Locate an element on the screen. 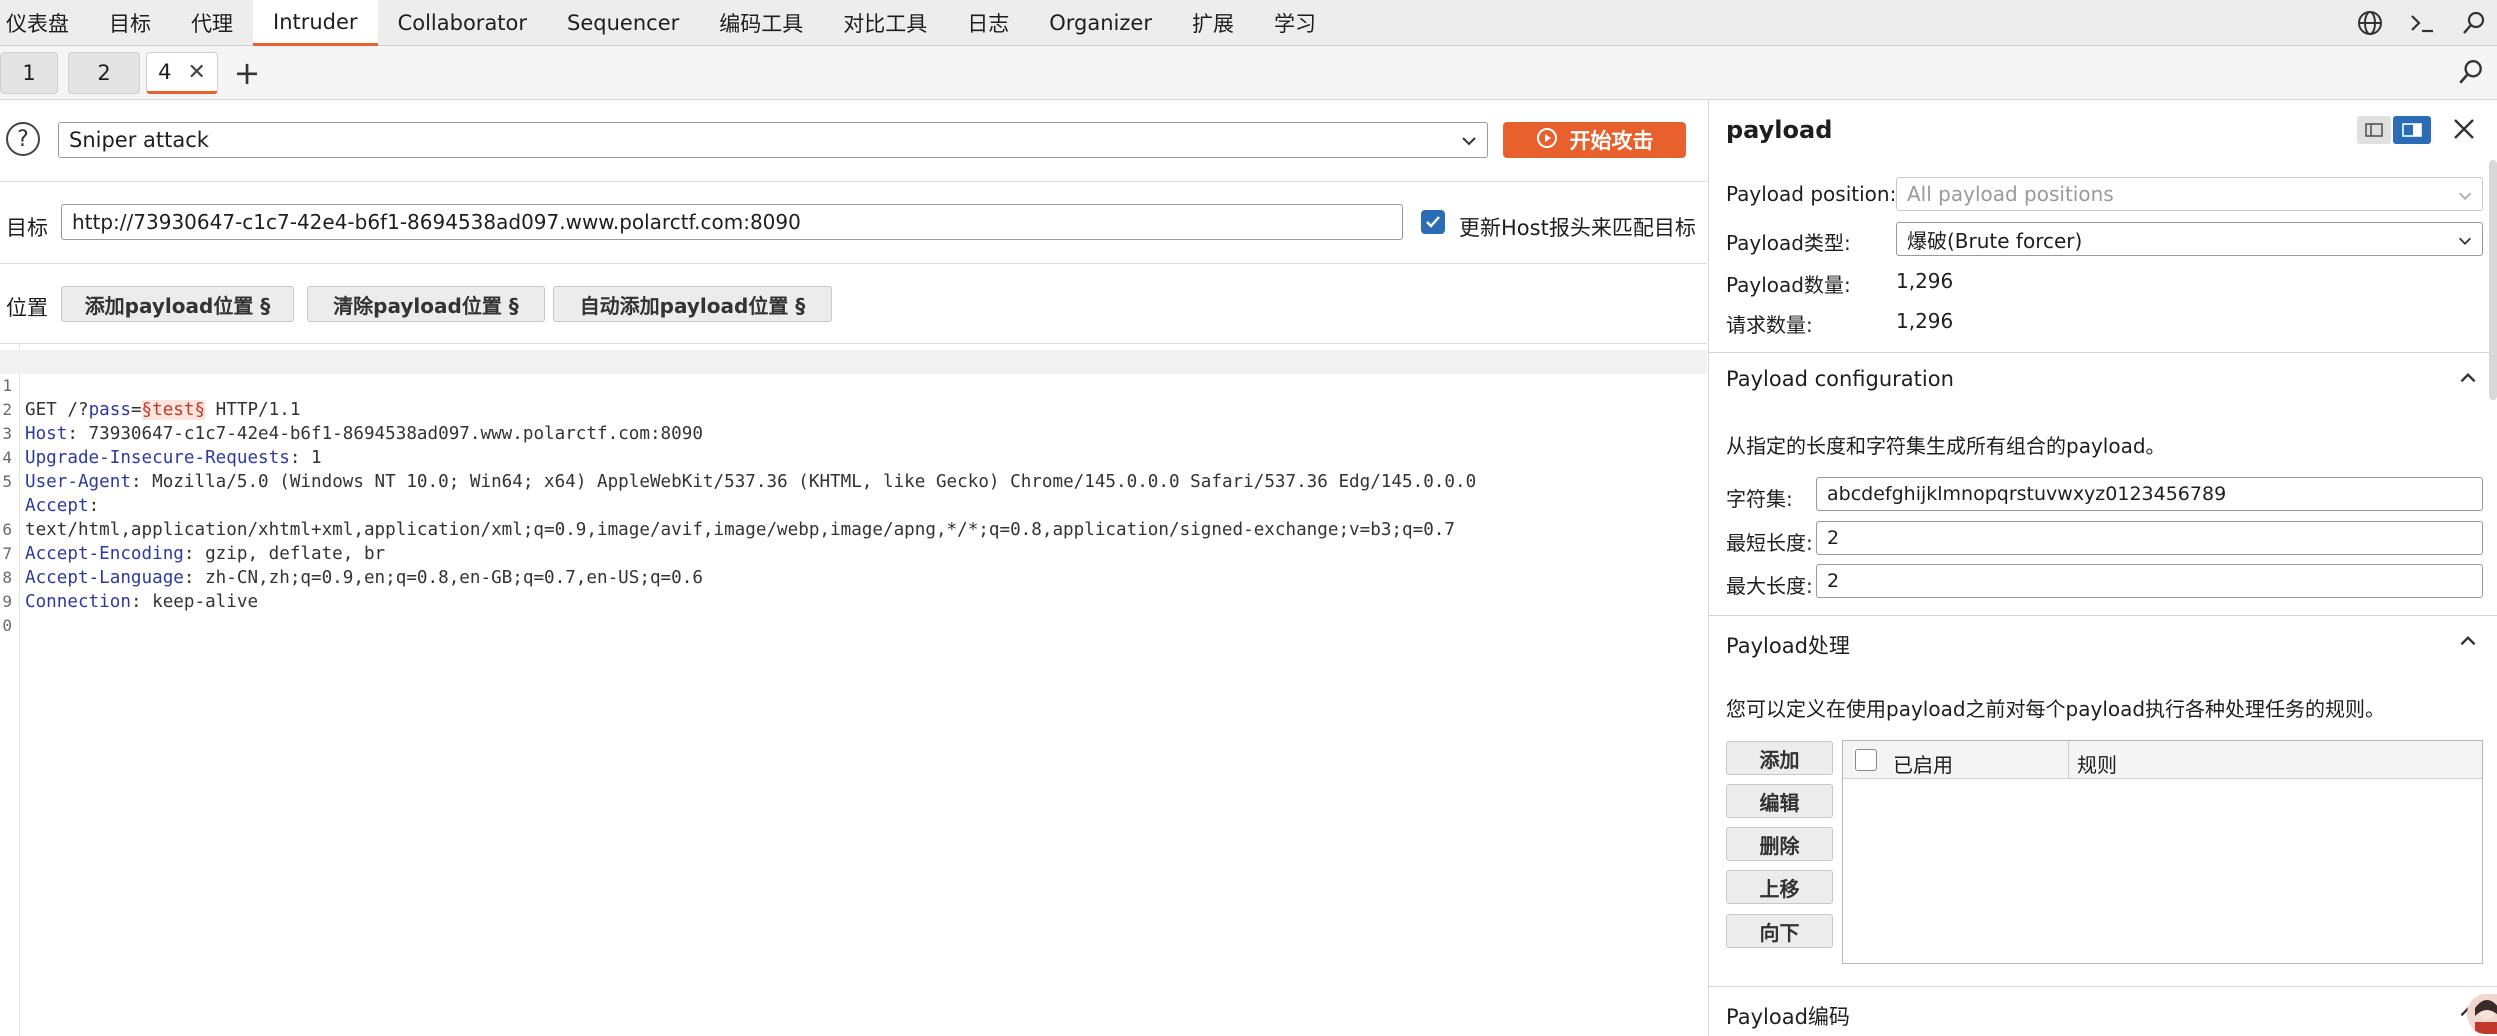 Image resolution: width=2497 pixels, height=1036 pixels. terminal-icon is located at coordinates (2422, 23).